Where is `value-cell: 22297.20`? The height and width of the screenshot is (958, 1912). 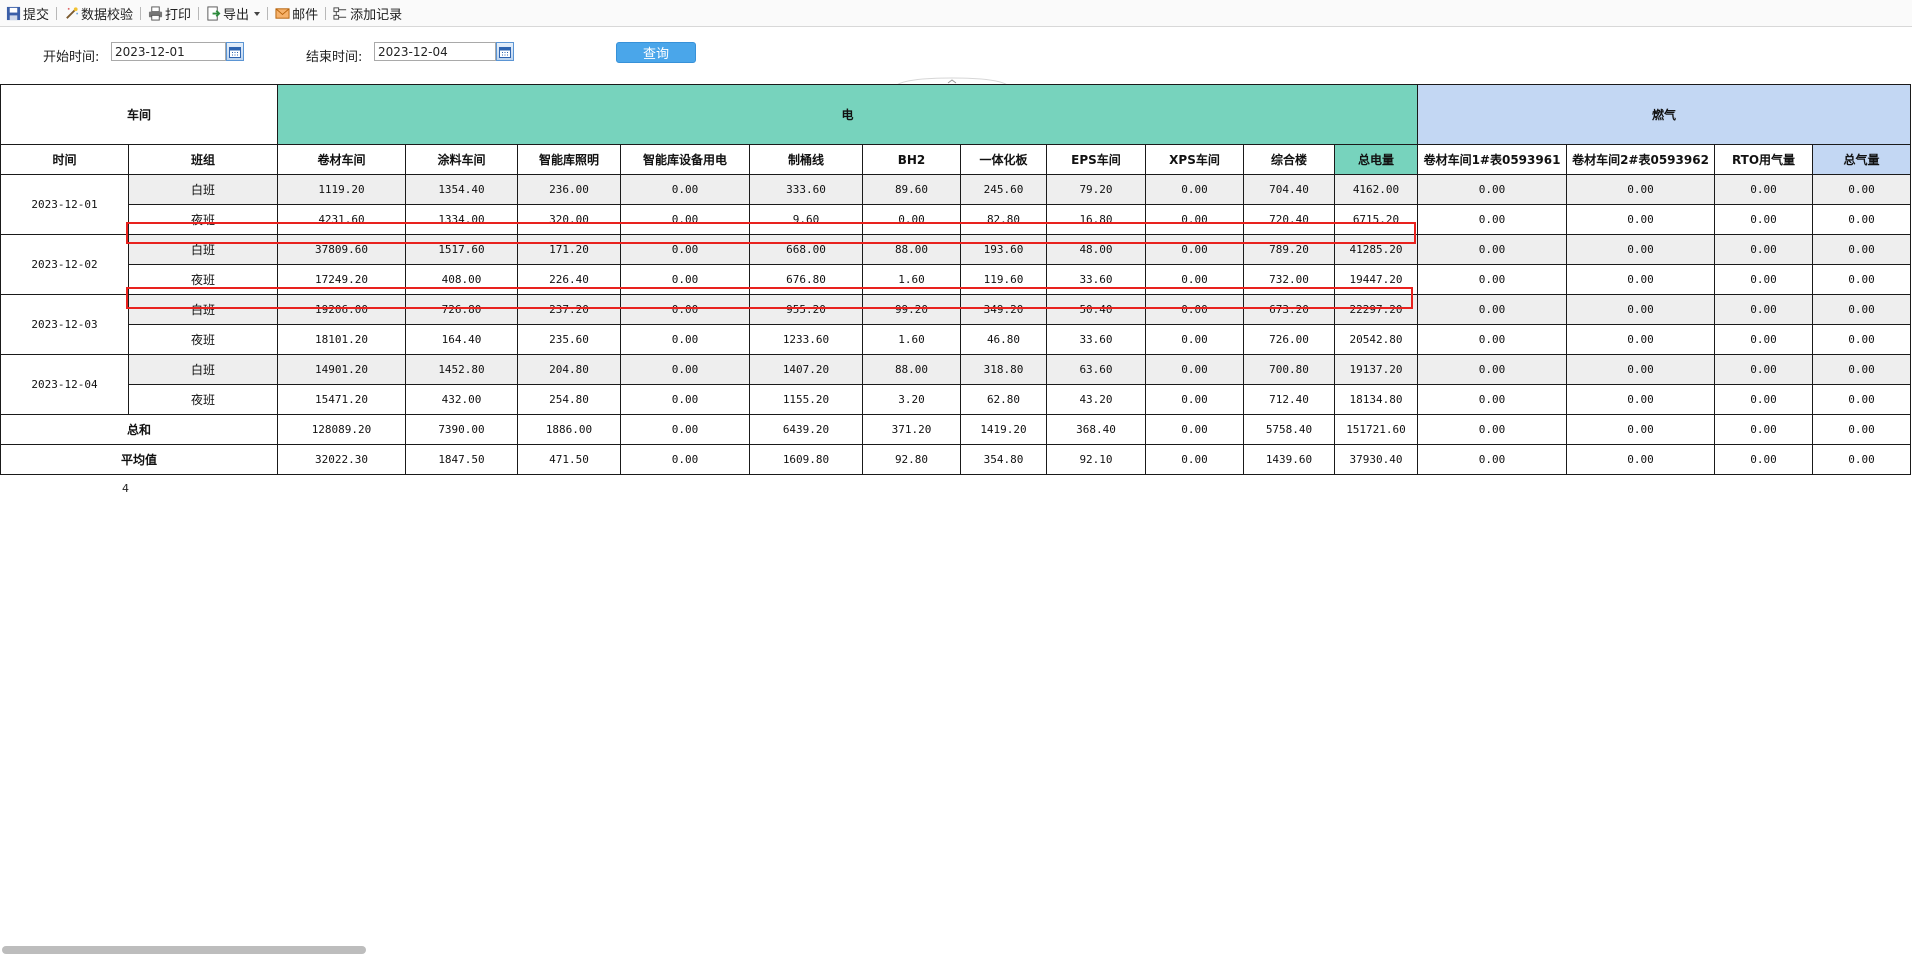 value-cell: 22297.20 is located at coordinates (1376, 309).